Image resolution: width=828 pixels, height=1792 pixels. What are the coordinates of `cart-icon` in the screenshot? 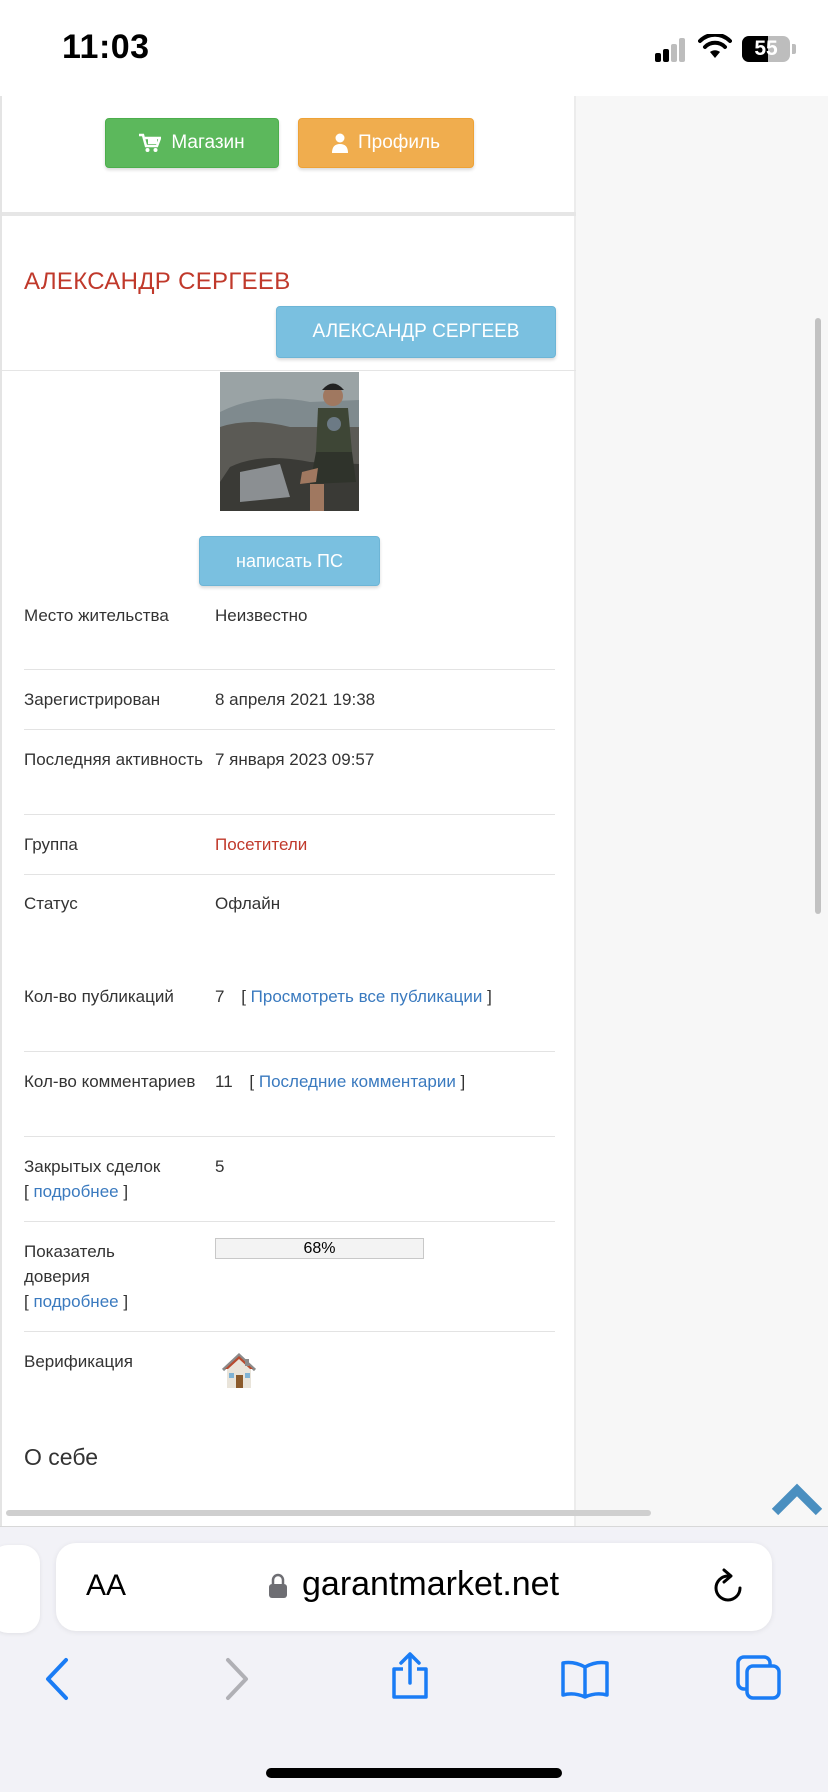 It's located at (150, 143).